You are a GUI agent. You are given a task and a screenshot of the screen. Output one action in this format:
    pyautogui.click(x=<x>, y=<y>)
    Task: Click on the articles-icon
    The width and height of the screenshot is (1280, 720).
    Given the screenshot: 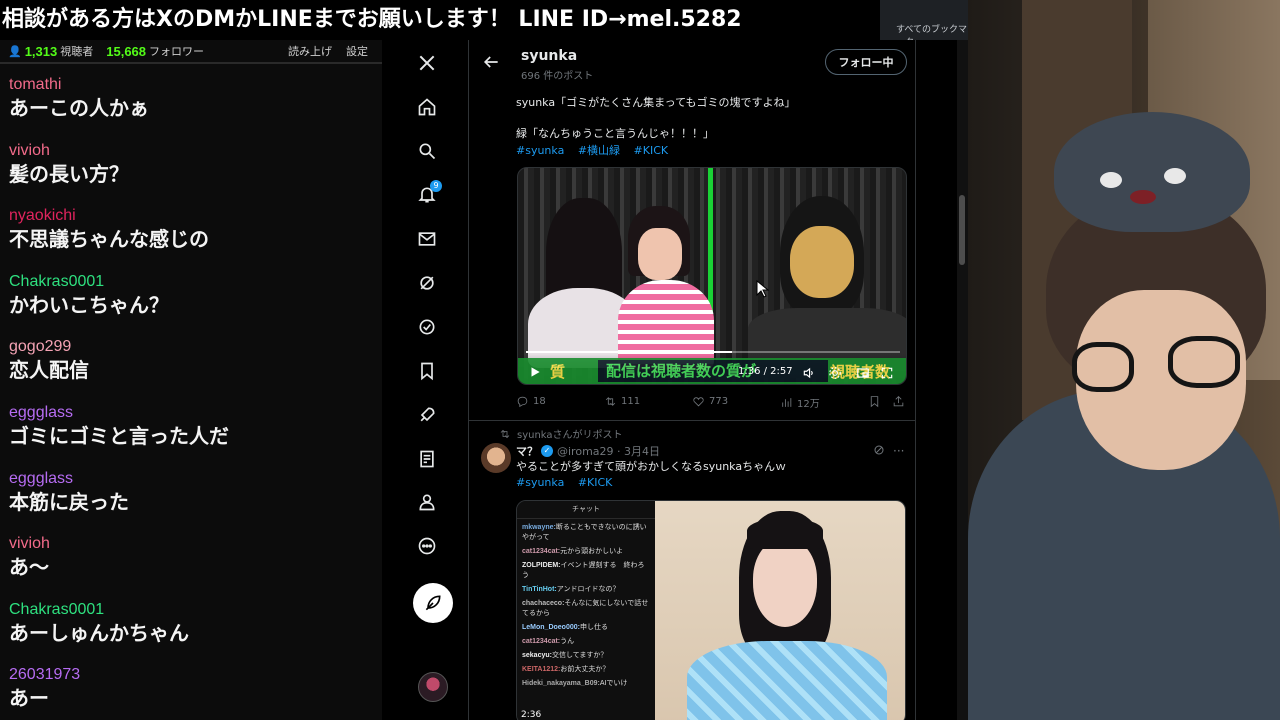 What is the action you would take?
    pyautogui.click(x=427, y=459)
    